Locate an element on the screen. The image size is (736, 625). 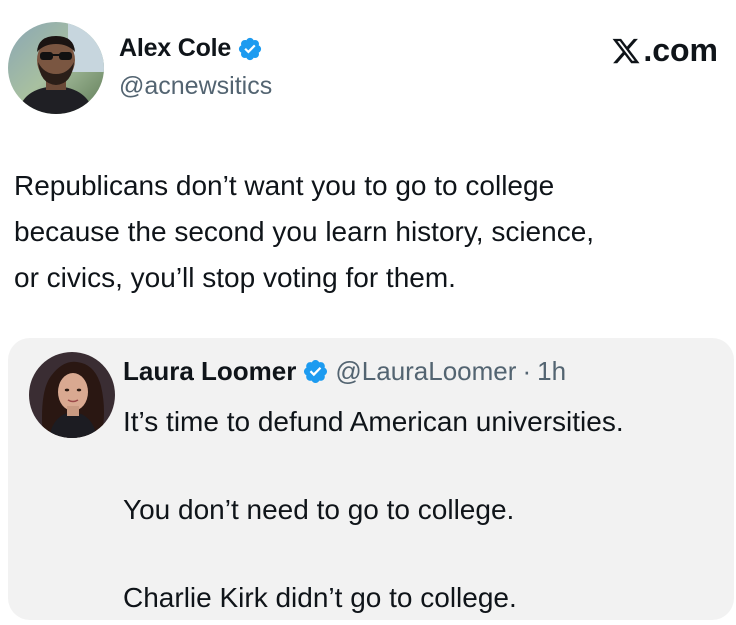
quoted-author-name: Laura Loomer is located at coordinates (209, 371).